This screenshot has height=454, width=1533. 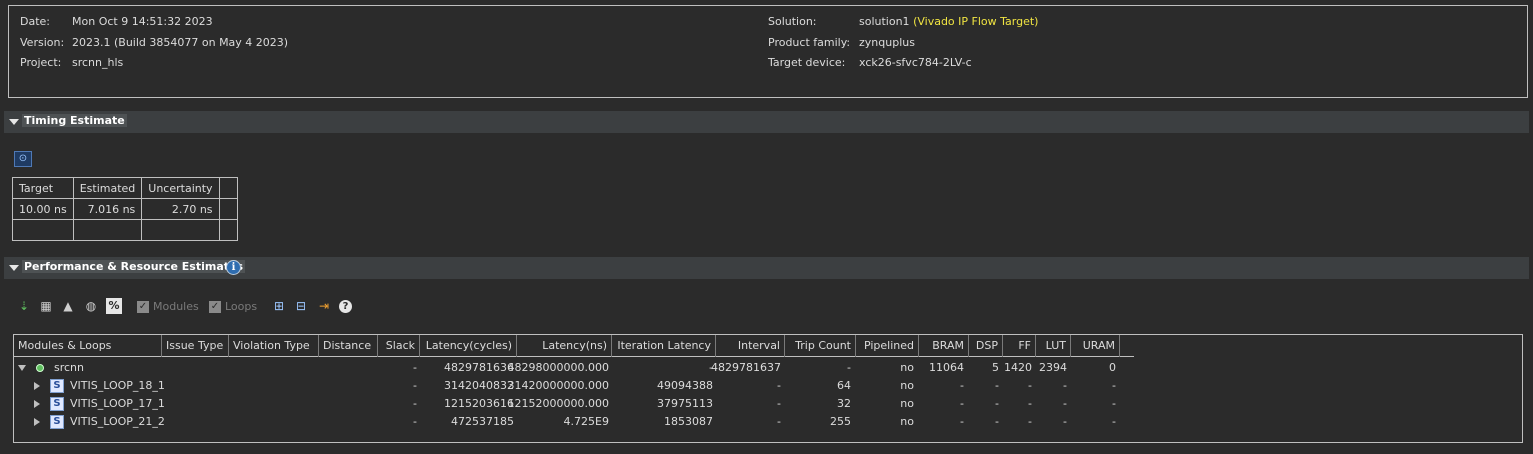 What do you see at coordinates (125, 188) in the screenshot?
I see `timing-header-row: Target Estimated Uncertainty` at bounding box center [125, 188].